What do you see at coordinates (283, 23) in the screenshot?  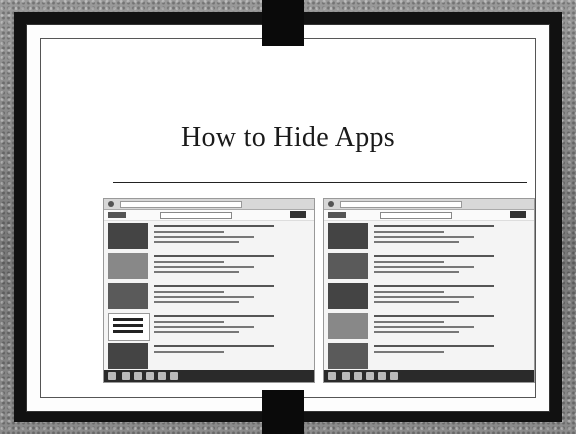 I see `binder-clip-top` at bounding box center [283, 23].